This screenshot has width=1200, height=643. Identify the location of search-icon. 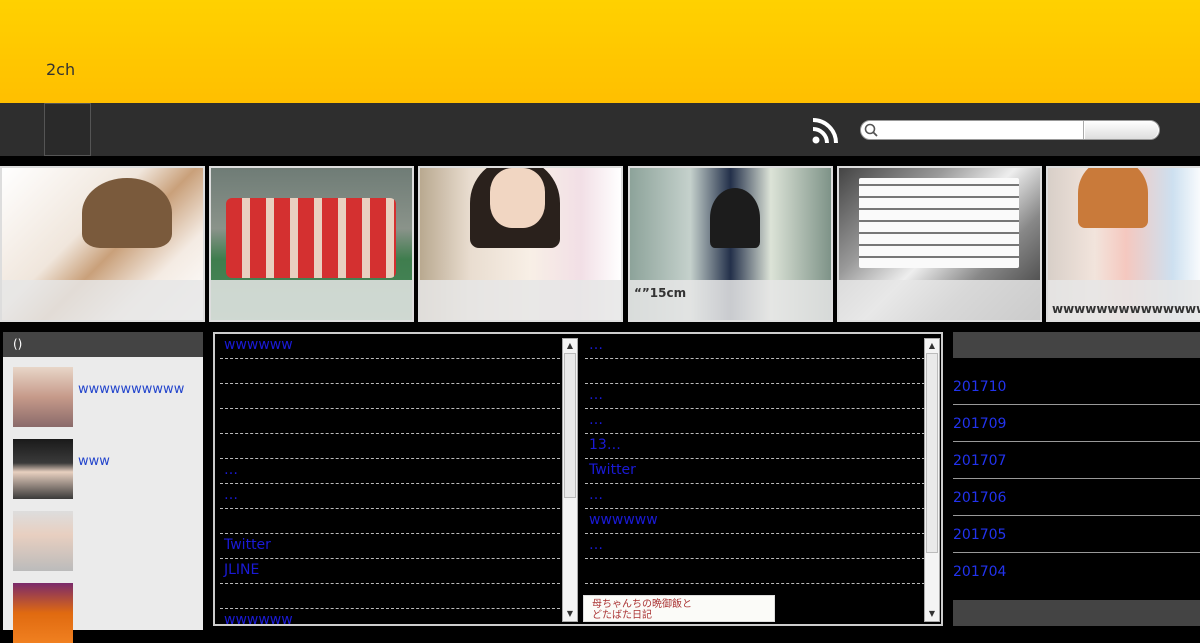
(871, 130).